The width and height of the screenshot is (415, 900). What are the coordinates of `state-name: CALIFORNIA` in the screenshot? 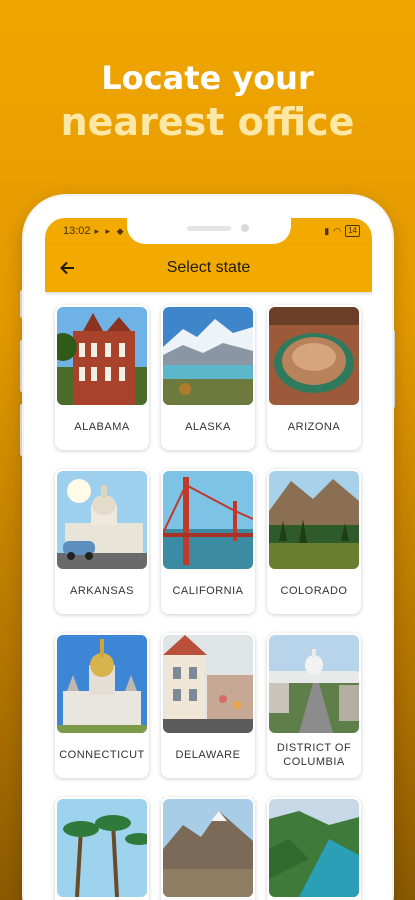 It's located at (208, 591).